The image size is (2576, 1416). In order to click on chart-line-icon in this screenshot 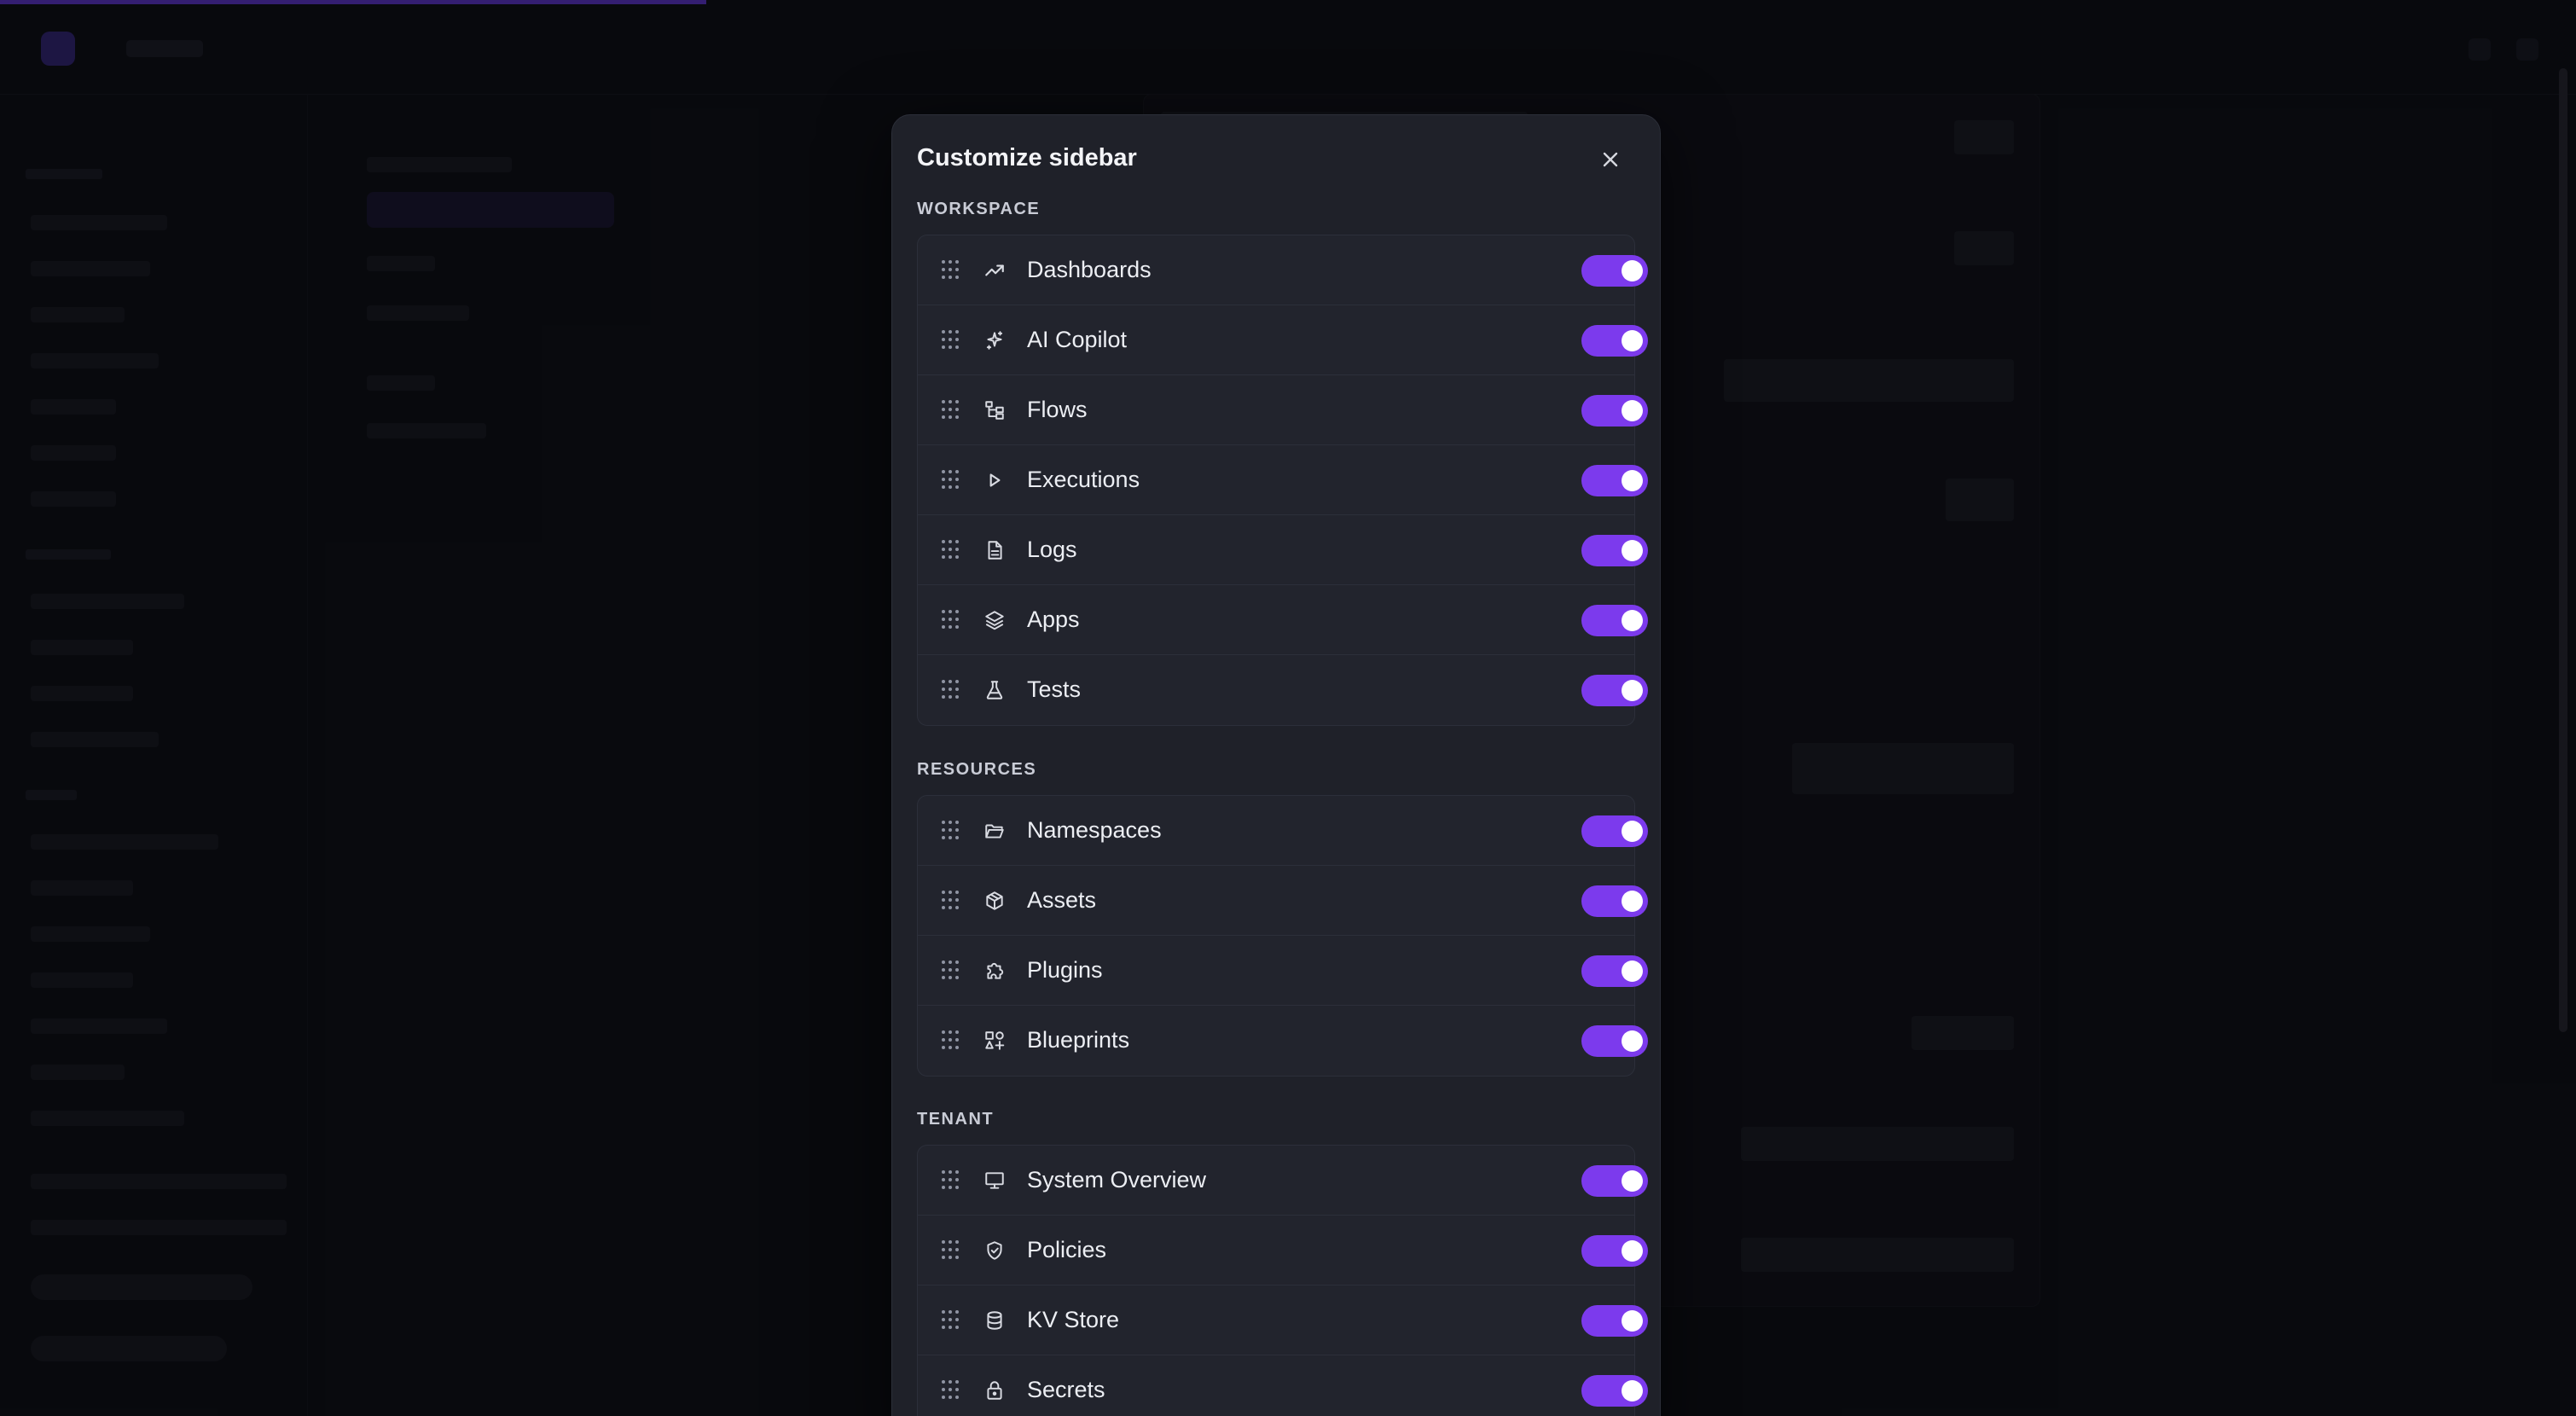, I will do `click(994, 270)`.